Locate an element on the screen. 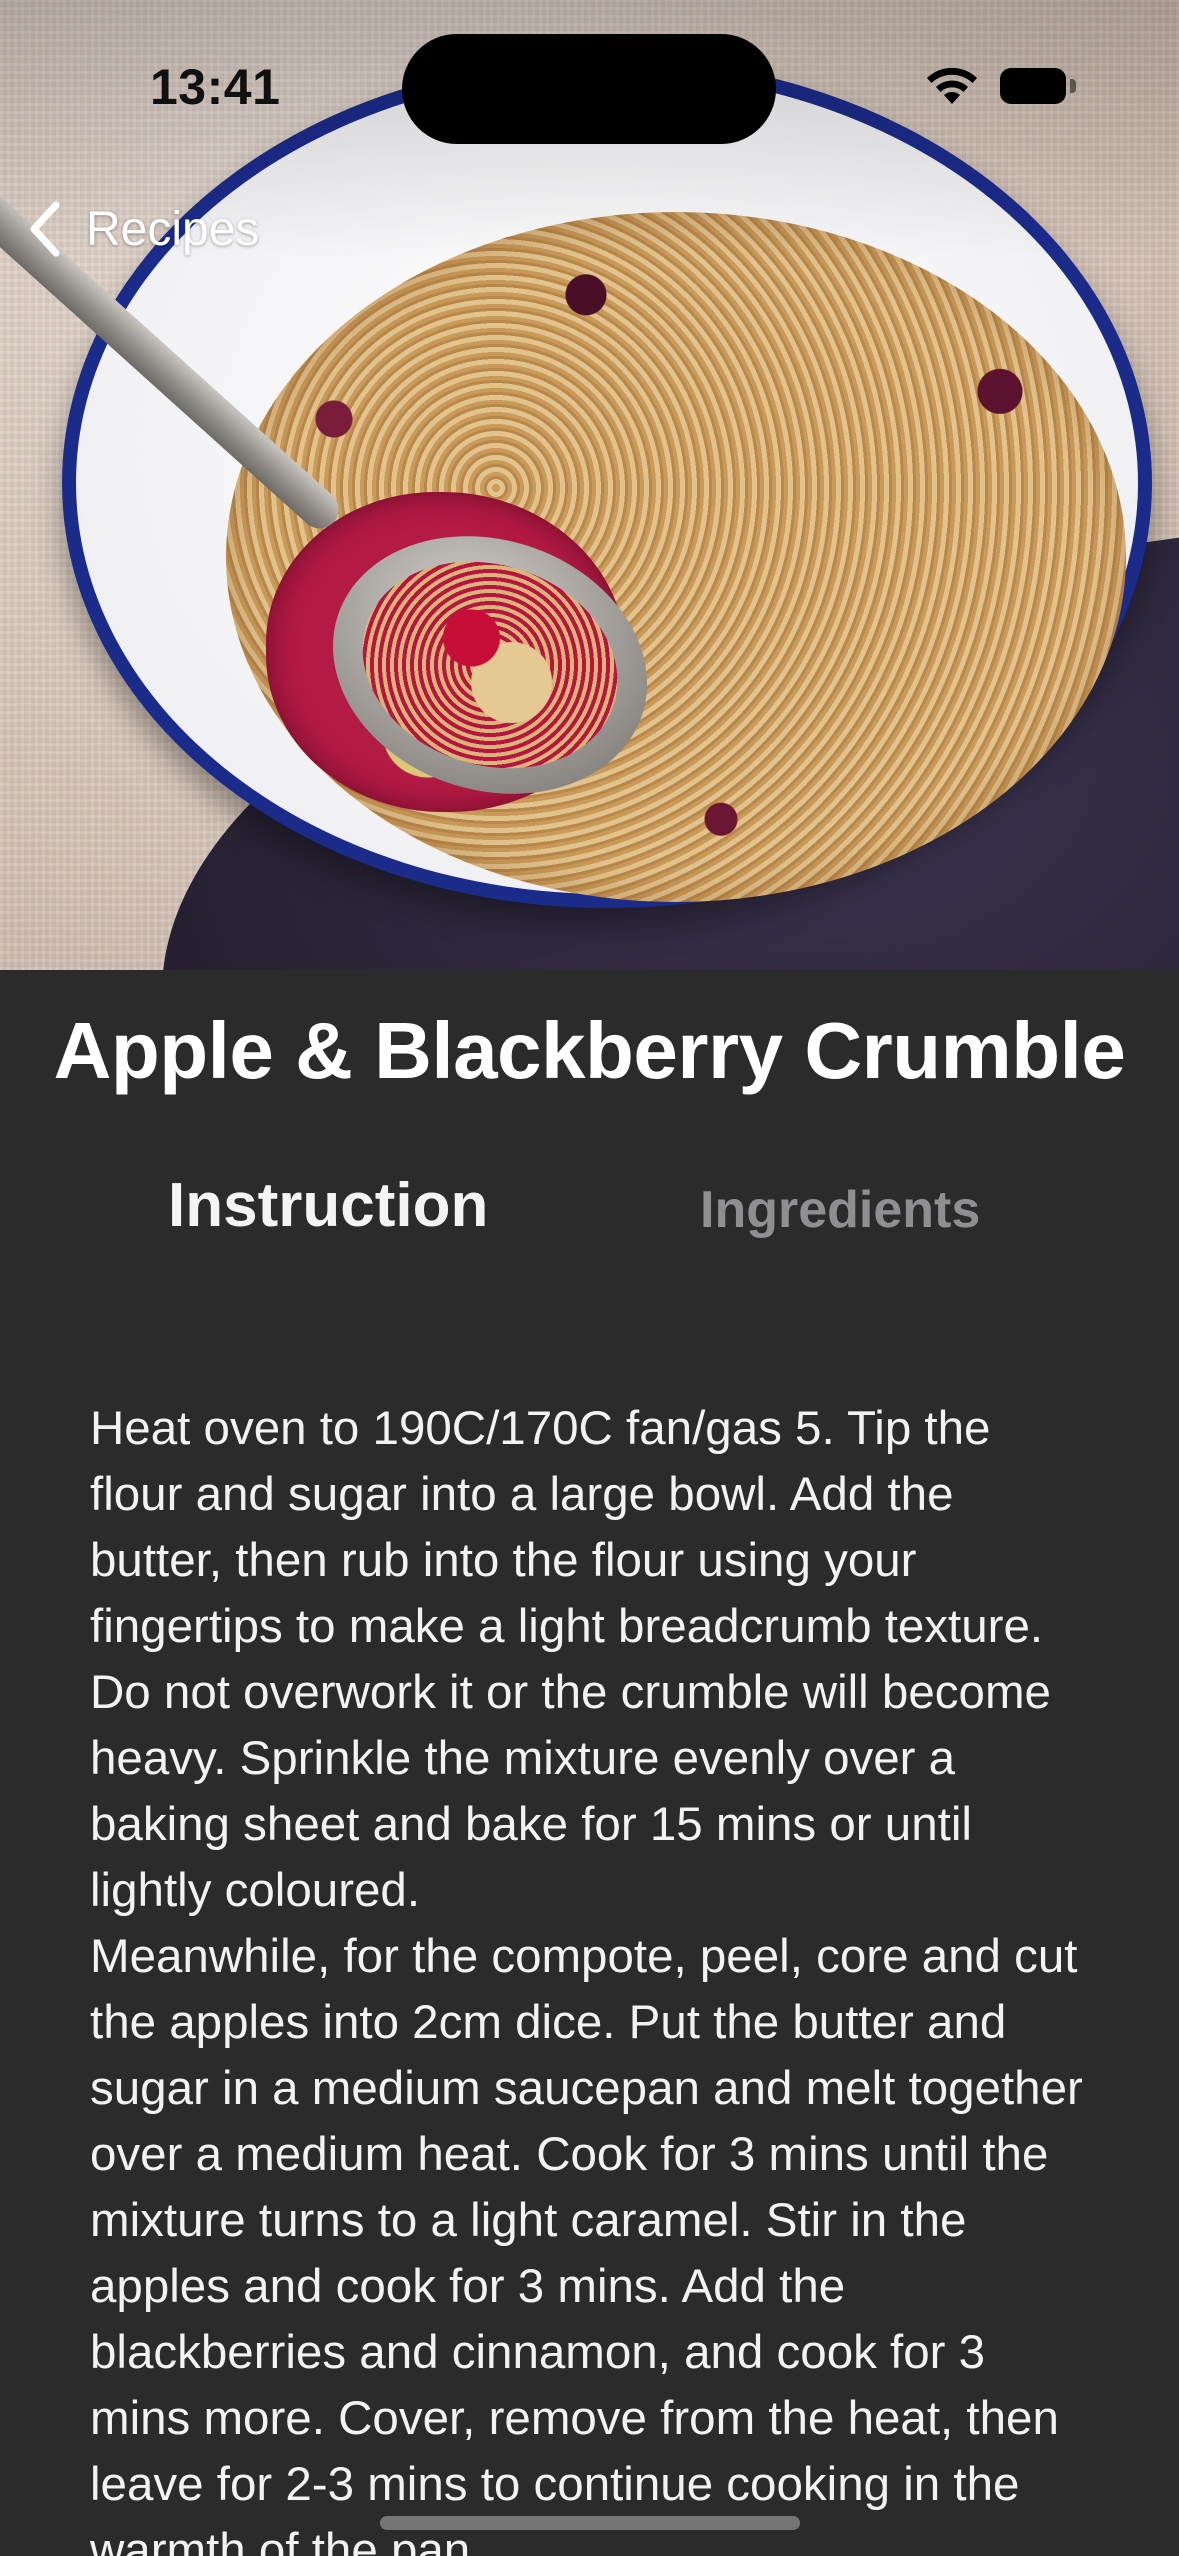 The image size is (1179, 2556). status-time: 13:41 is located at coordinates (215, 87).